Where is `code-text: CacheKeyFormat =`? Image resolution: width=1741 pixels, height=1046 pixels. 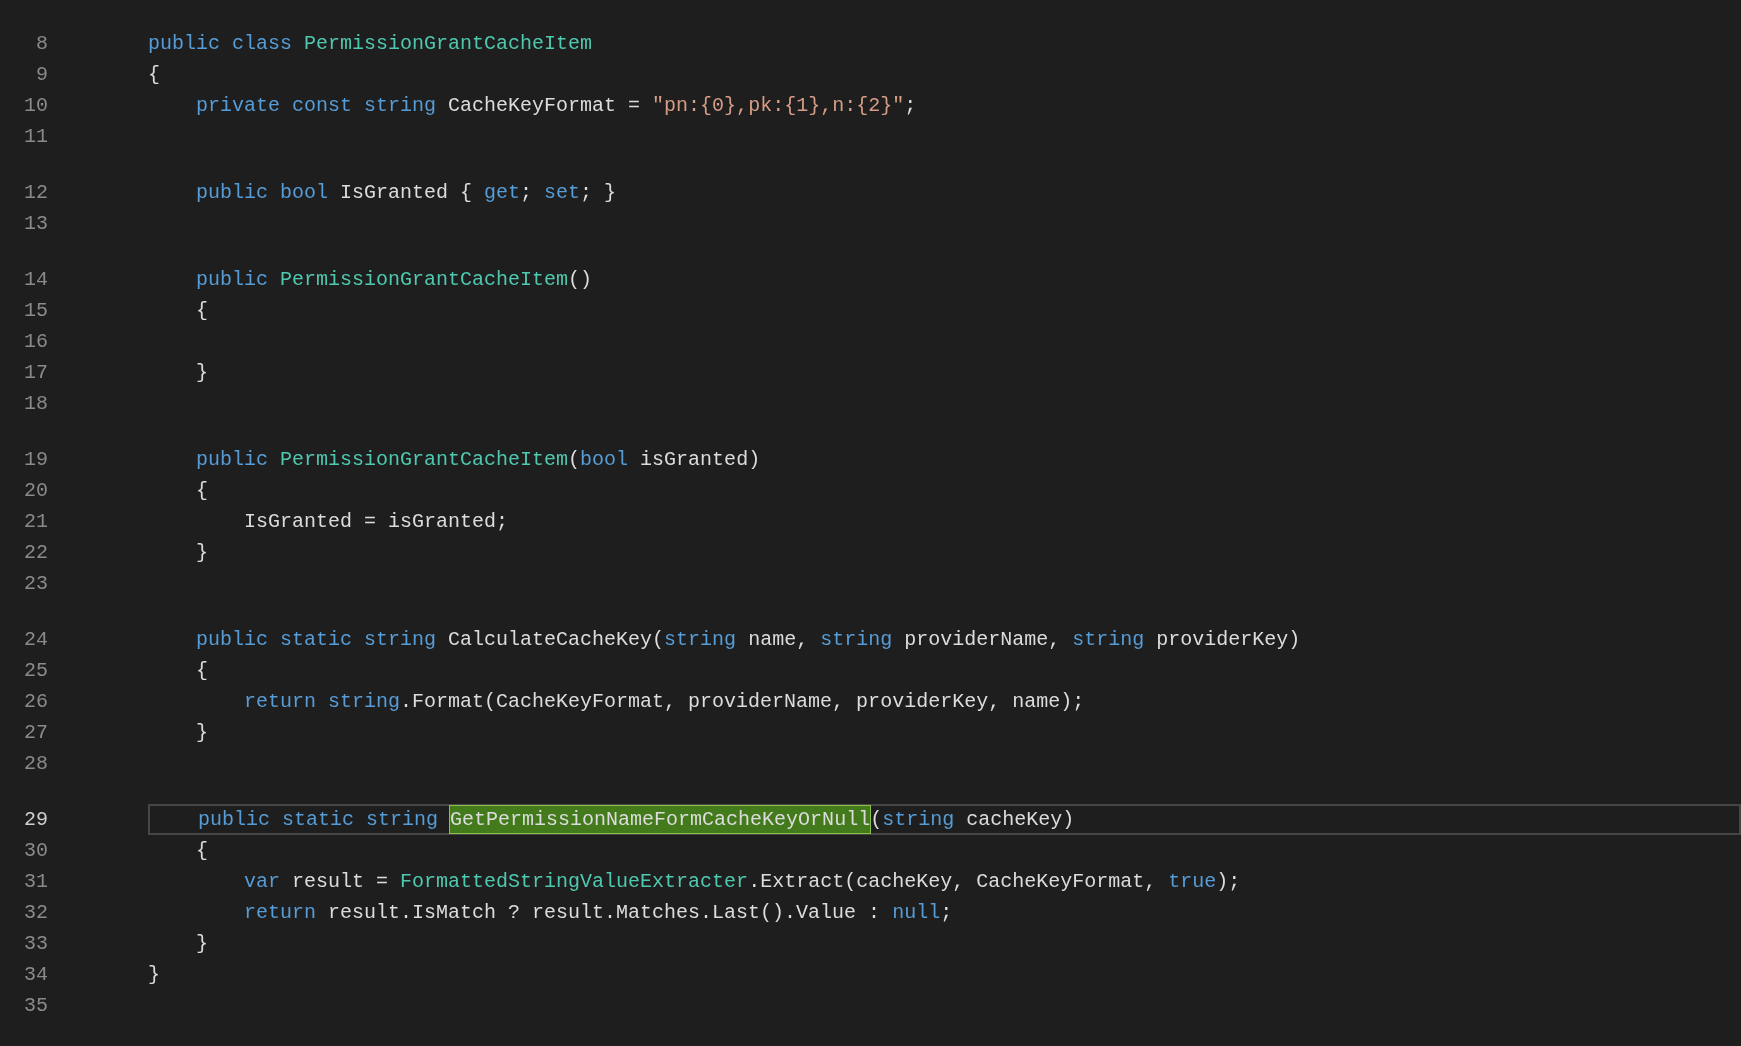
code-text: CacheKeyFormat = is located at coordinates (545, 106).